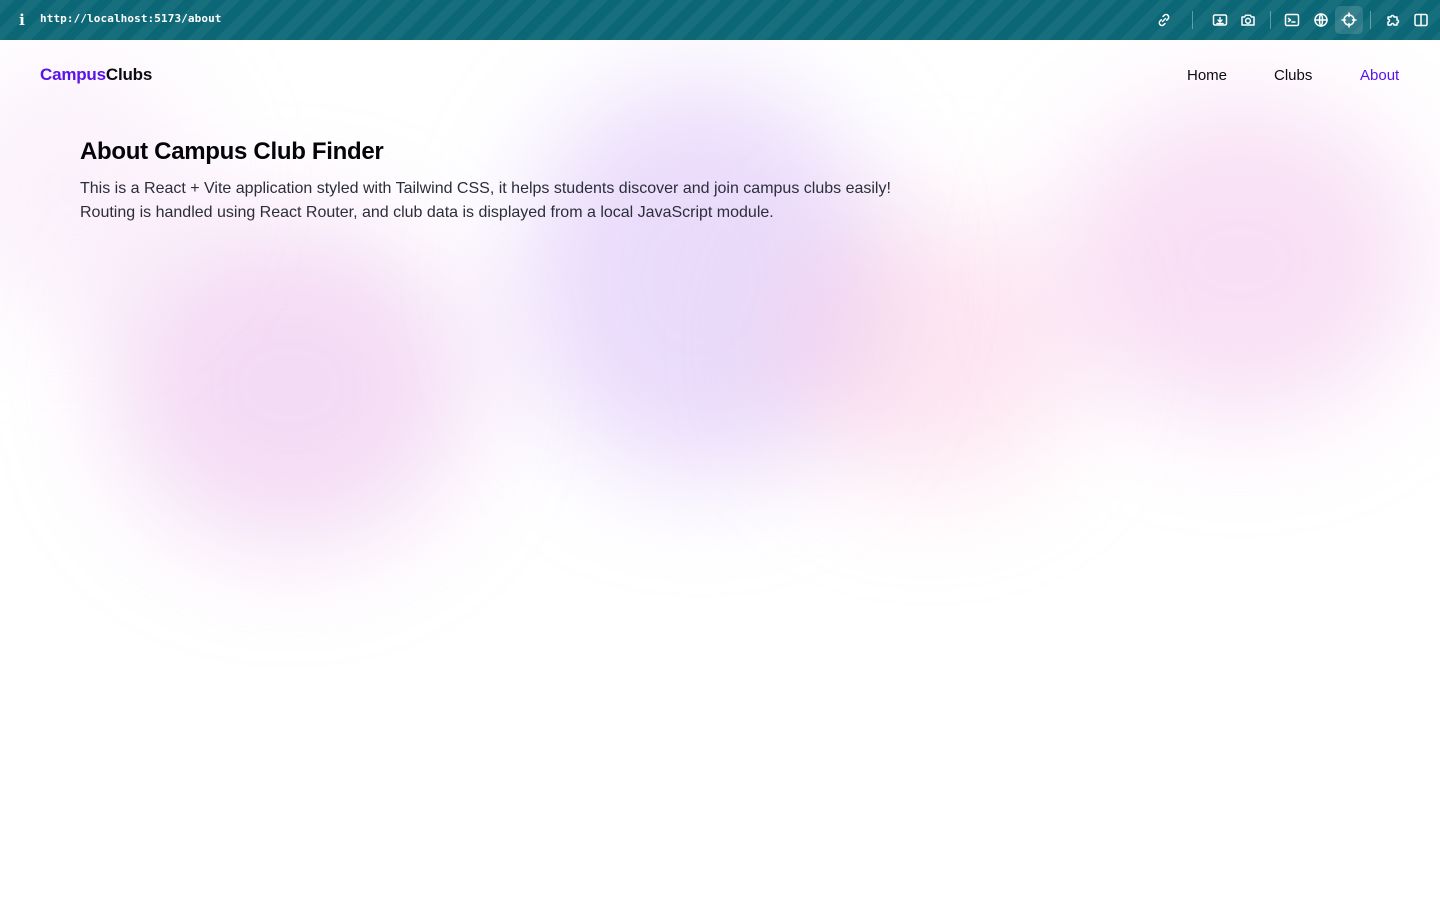  Describe the element at coordinates (1393, 20) in the screenshot. I see `extension-icon` at that location.